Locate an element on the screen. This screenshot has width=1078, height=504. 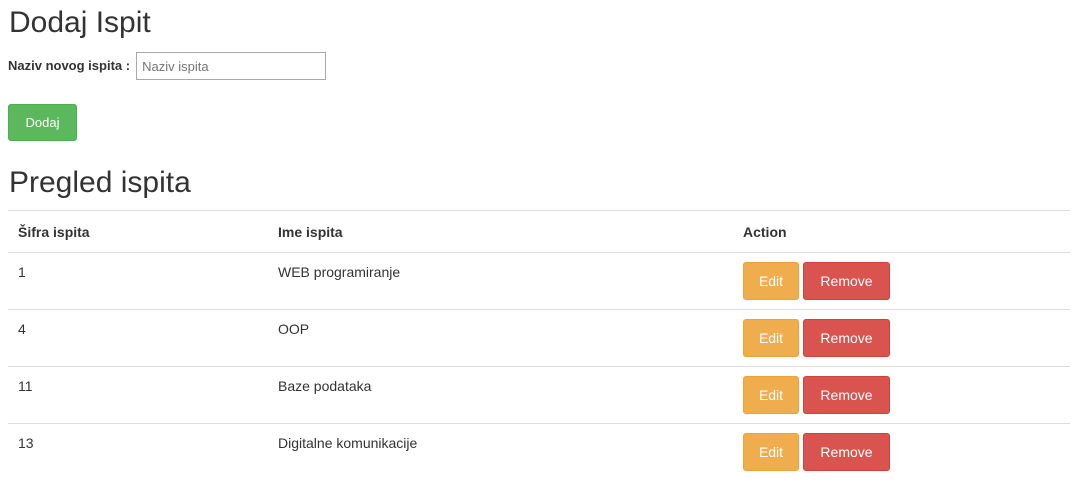
exam-name: WEB programiranje is located at coordinates (339, 272).